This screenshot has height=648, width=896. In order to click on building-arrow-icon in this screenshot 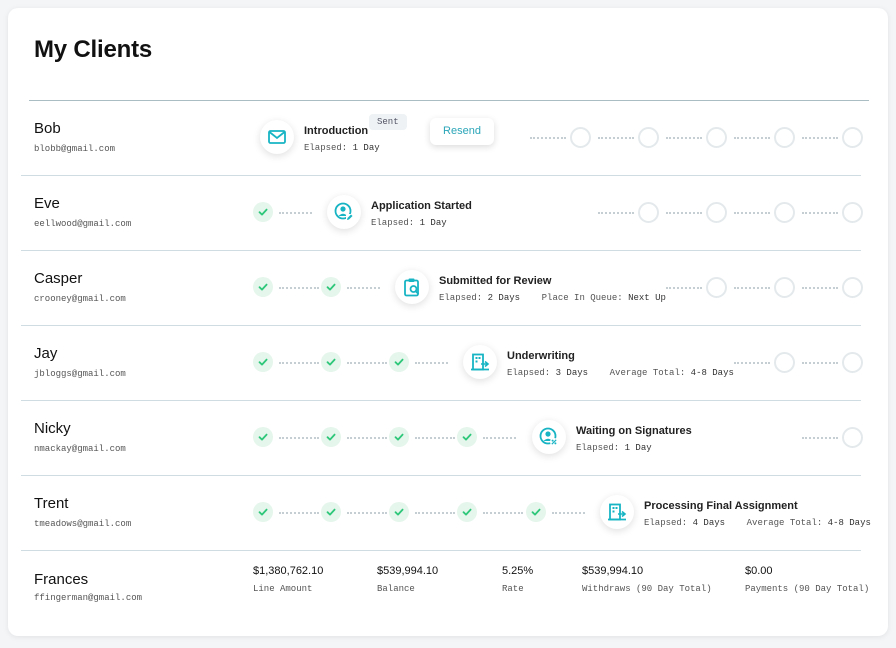, I will do `click(480, 362)`.